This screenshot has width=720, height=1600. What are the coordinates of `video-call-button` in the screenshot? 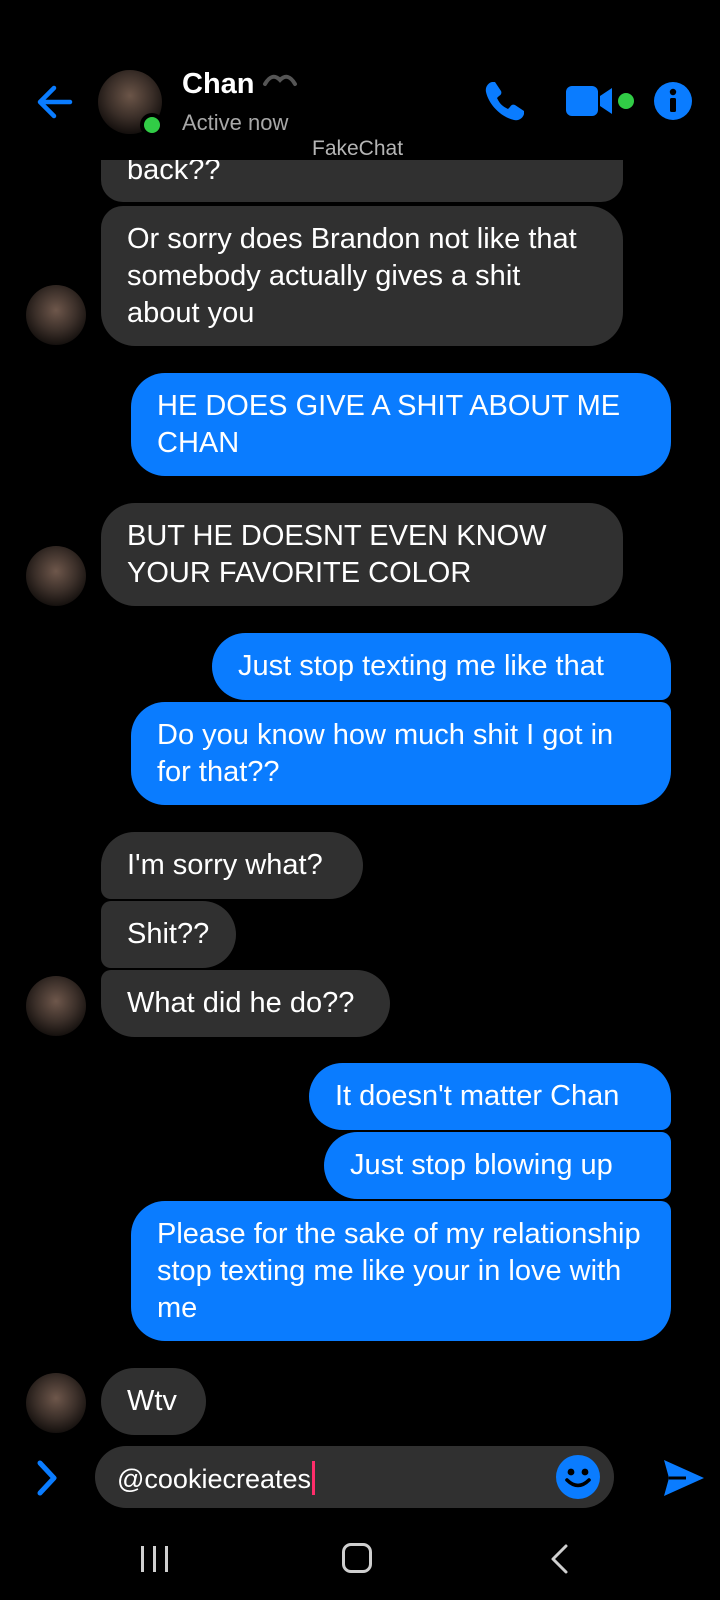 It's located at (591, 101).